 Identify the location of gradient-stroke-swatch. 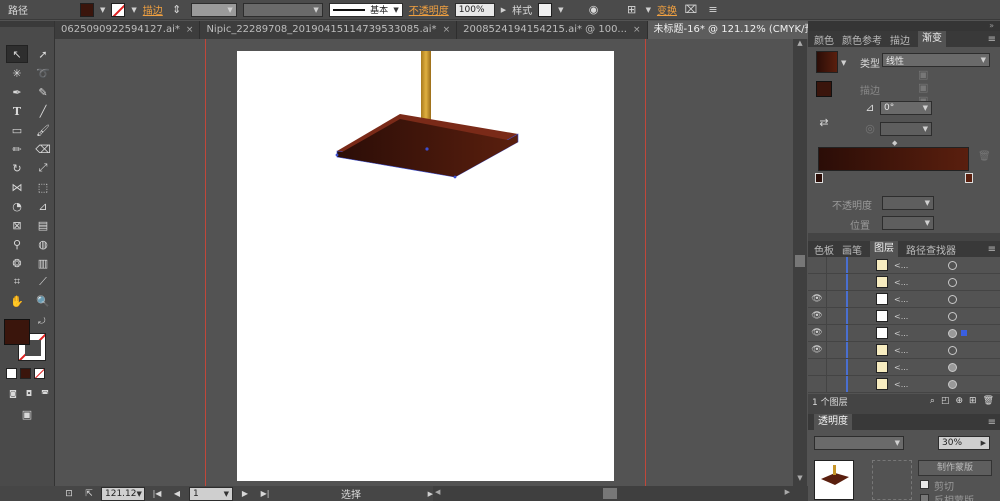
(824, 89).